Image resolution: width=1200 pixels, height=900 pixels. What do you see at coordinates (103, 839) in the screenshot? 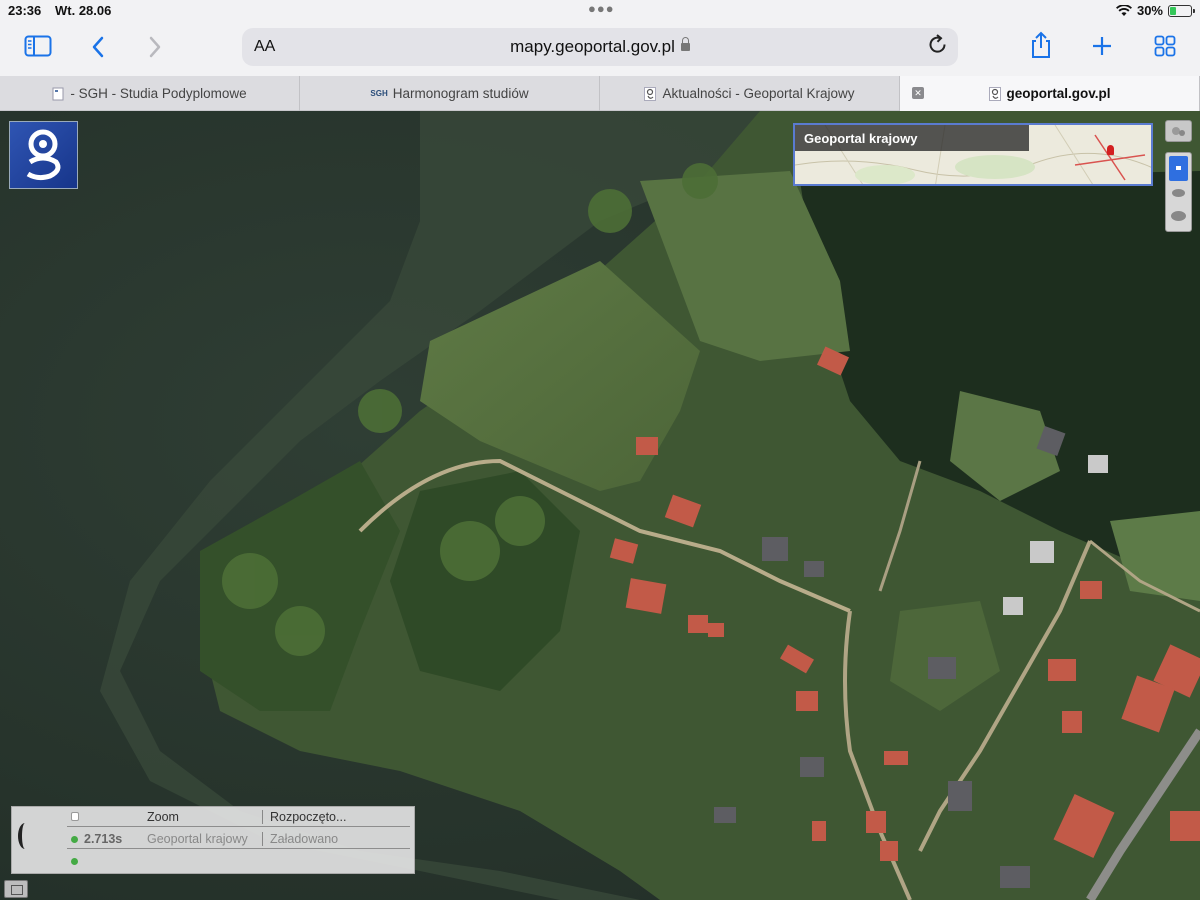
I see `log-time: 2.713s` at bounding box center [103, 839].